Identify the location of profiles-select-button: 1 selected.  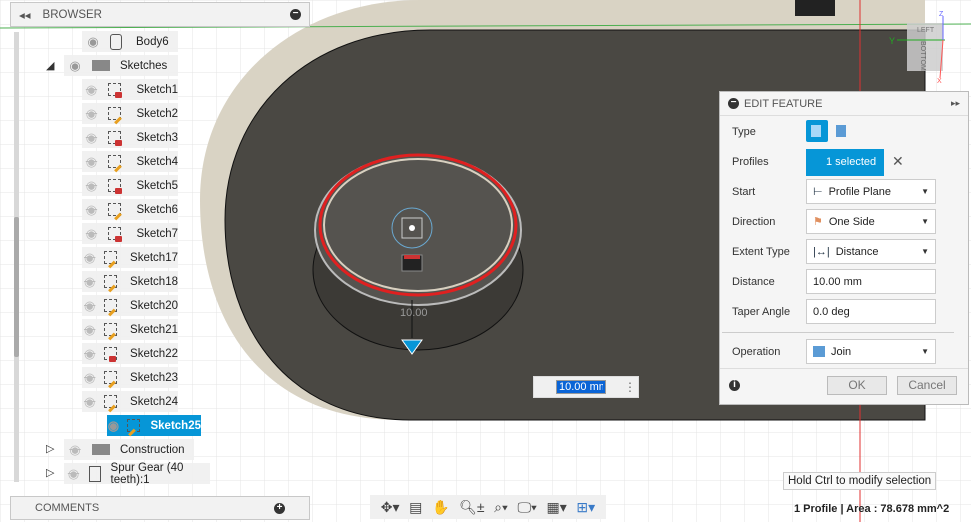
(845, 162).